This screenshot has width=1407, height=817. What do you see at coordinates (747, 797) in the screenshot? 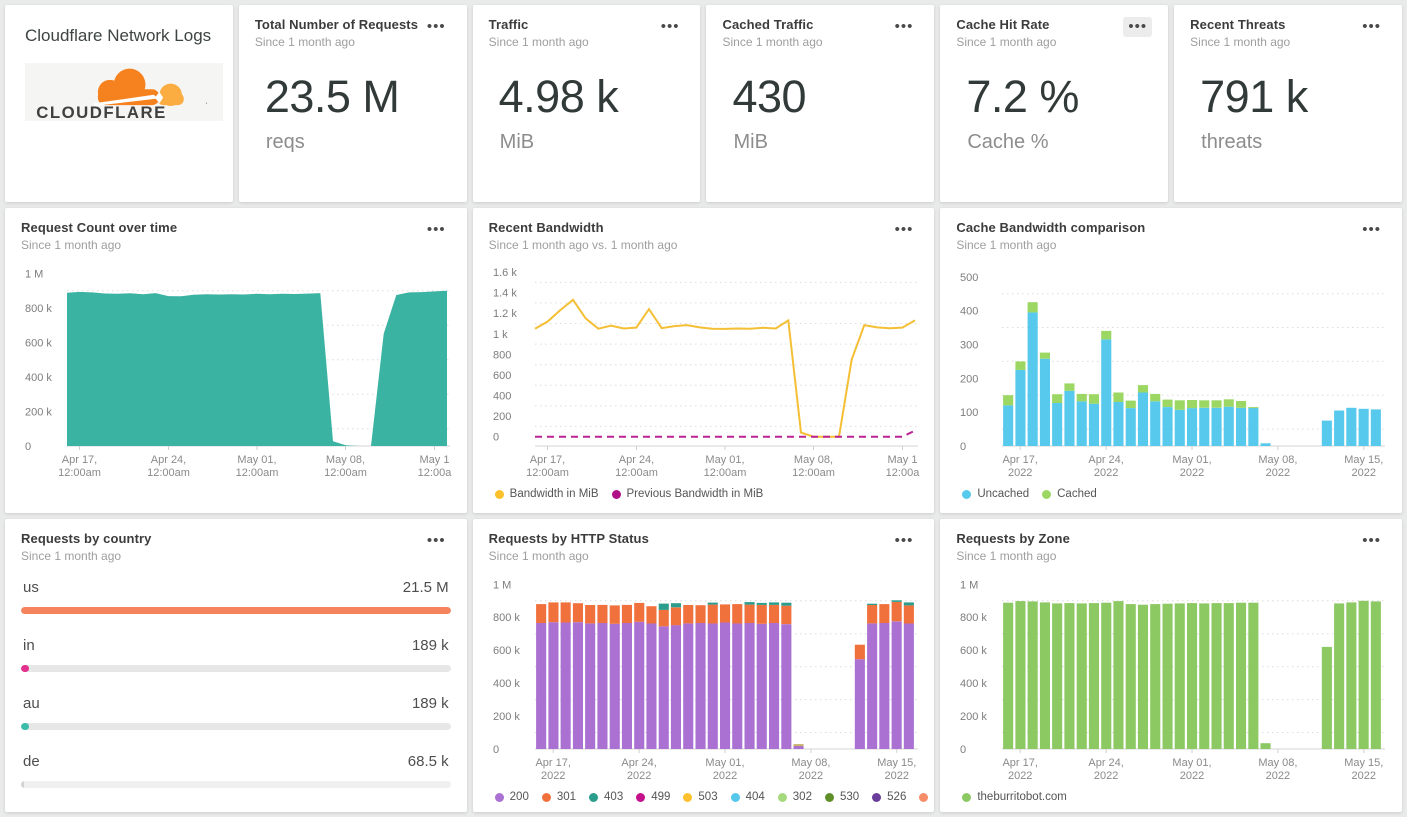
I see `legend-item: 404` at bounding box center [747, 797].